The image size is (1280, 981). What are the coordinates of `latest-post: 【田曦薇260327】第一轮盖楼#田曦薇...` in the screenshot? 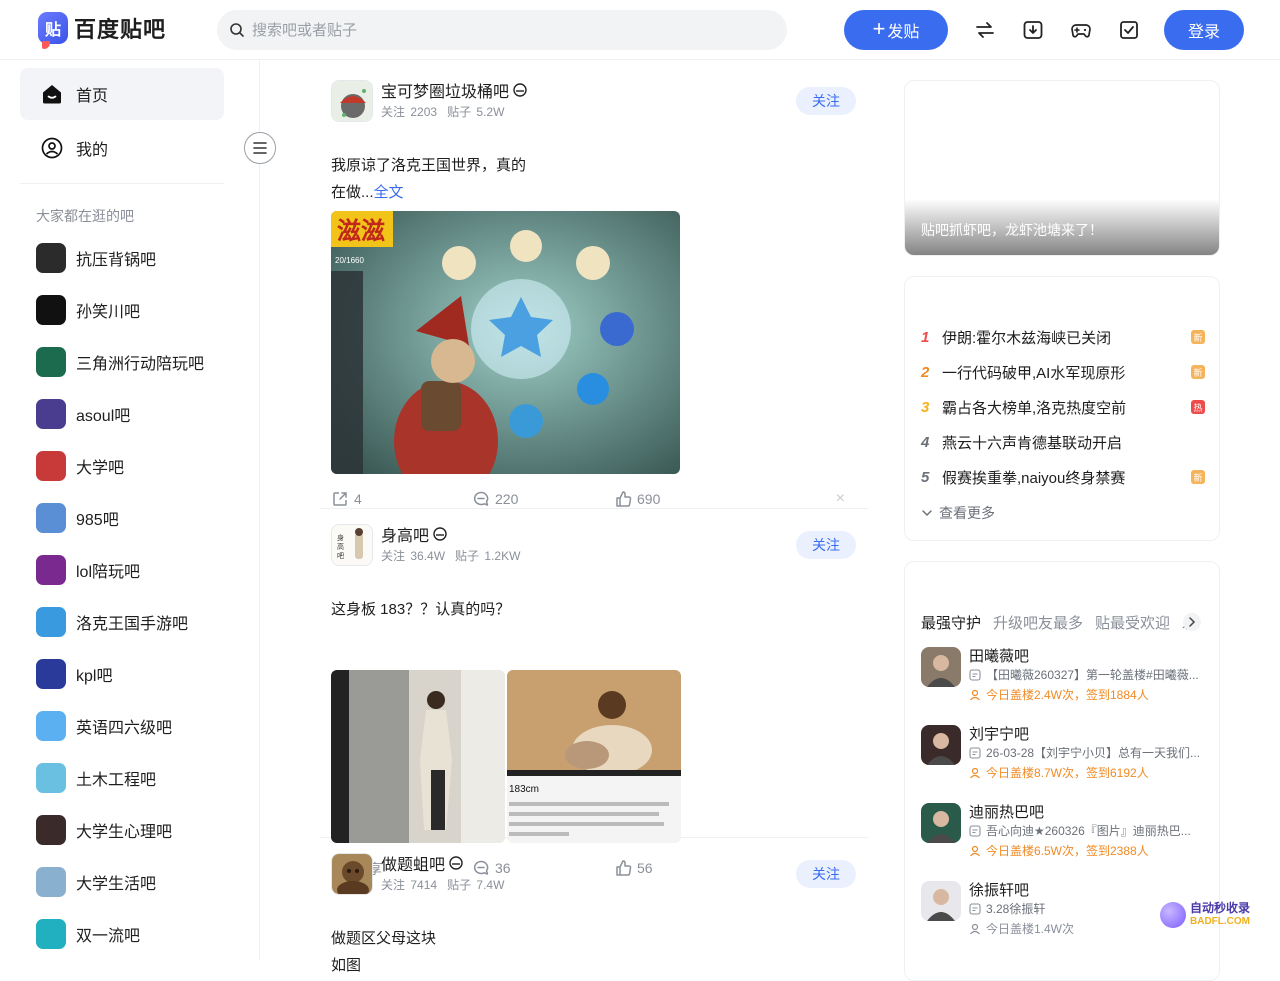 It's located at (1092, 675).